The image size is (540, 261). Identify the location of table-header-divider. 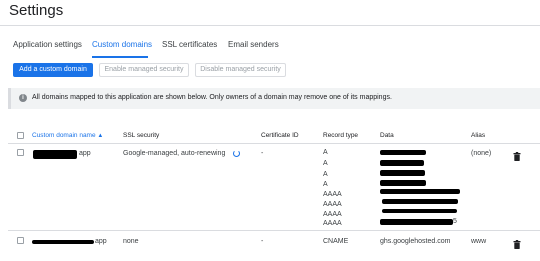
(274, 143).